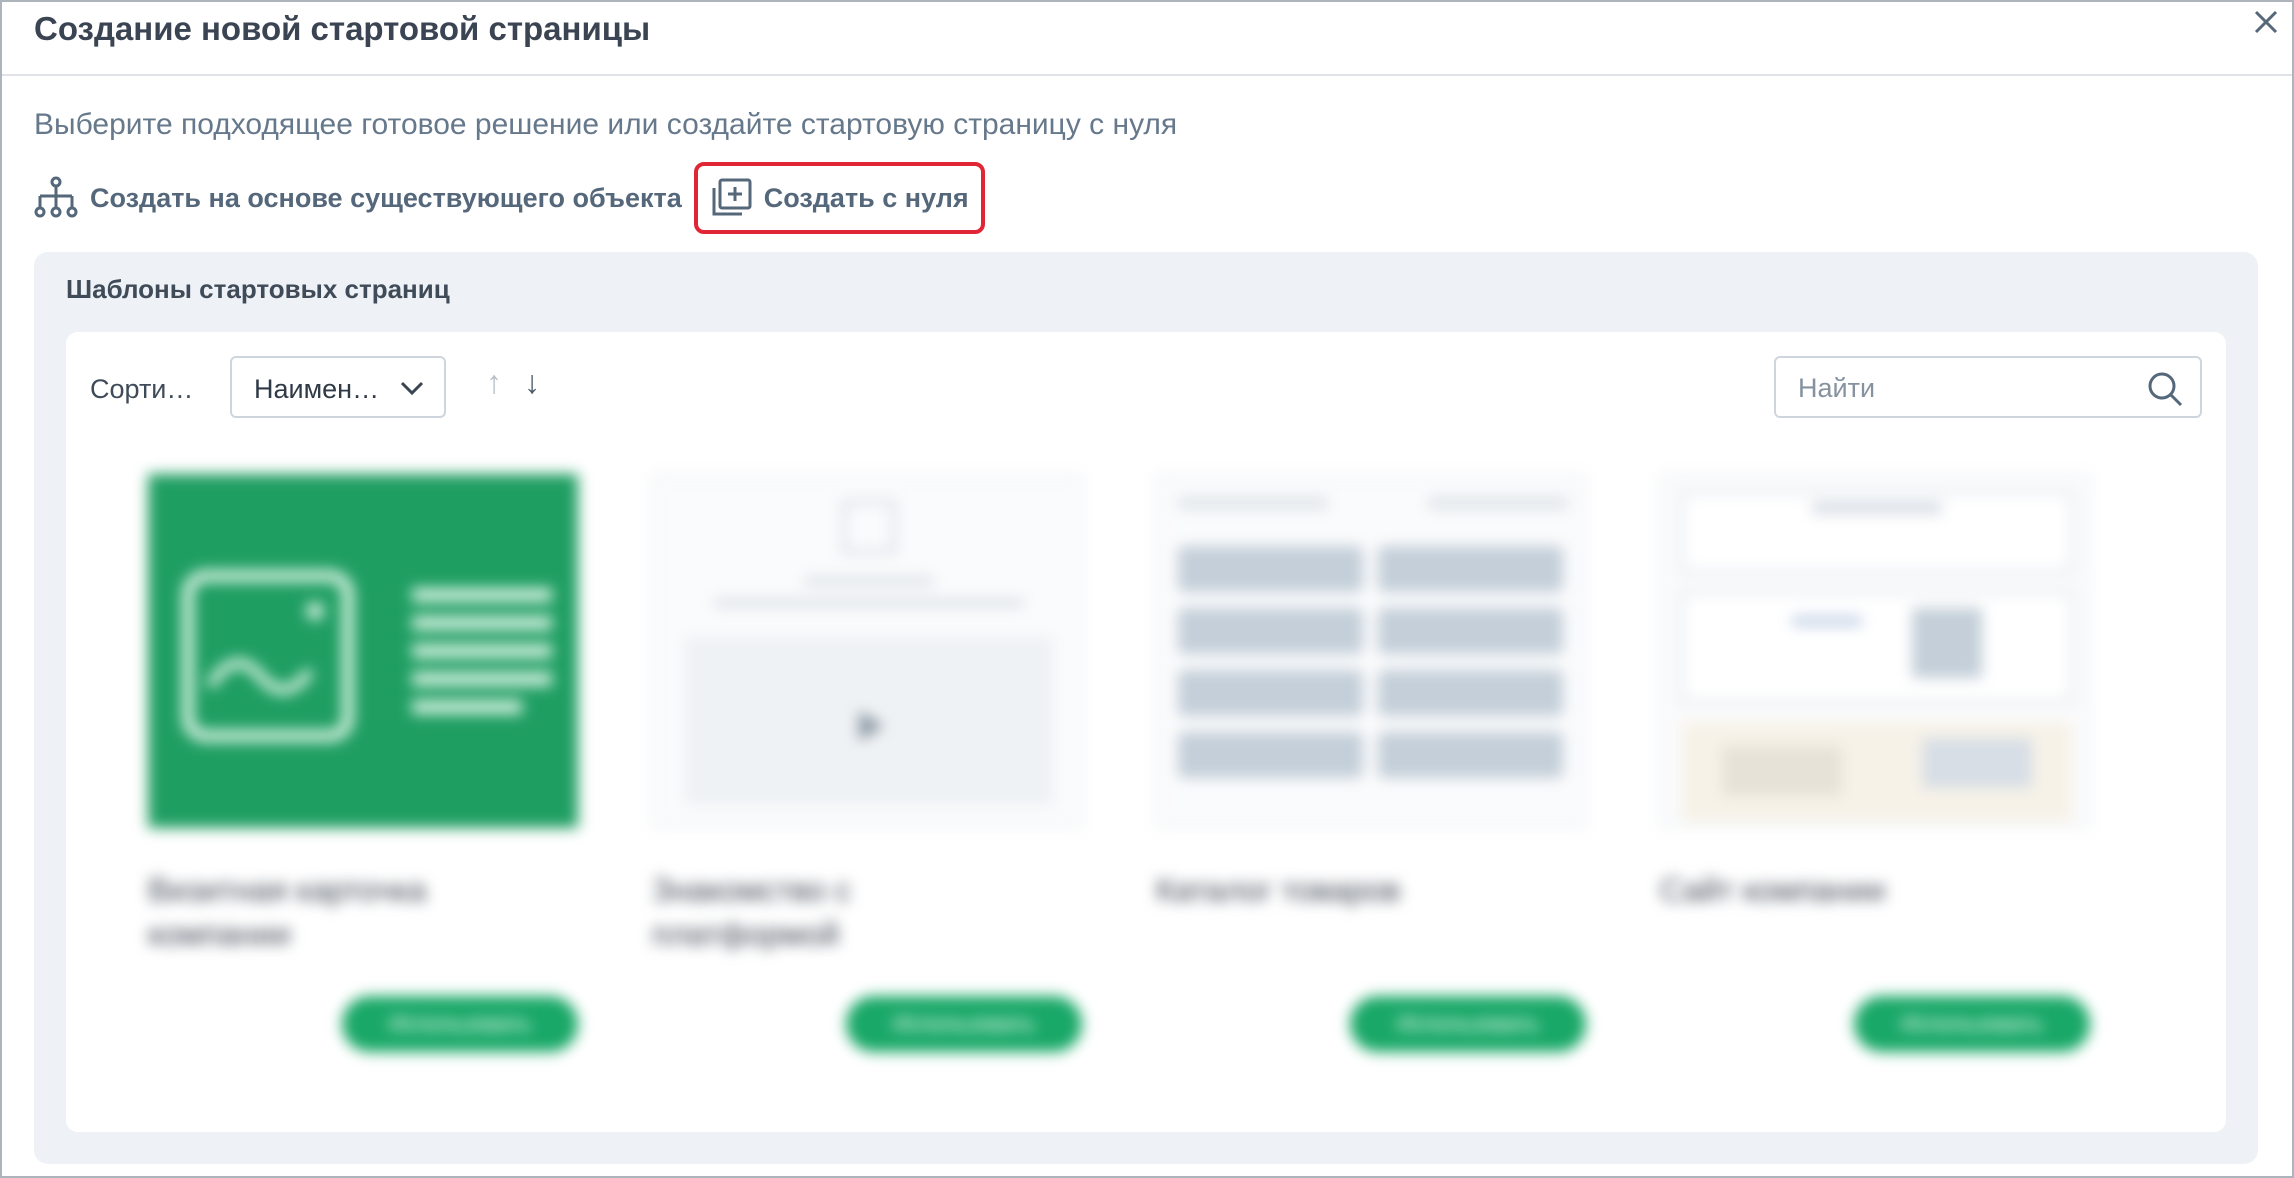 This screenshot has height=1178, width=2294. I want to click on dialog-header: Создание новой стартовой страницы, so click(1147, 39).